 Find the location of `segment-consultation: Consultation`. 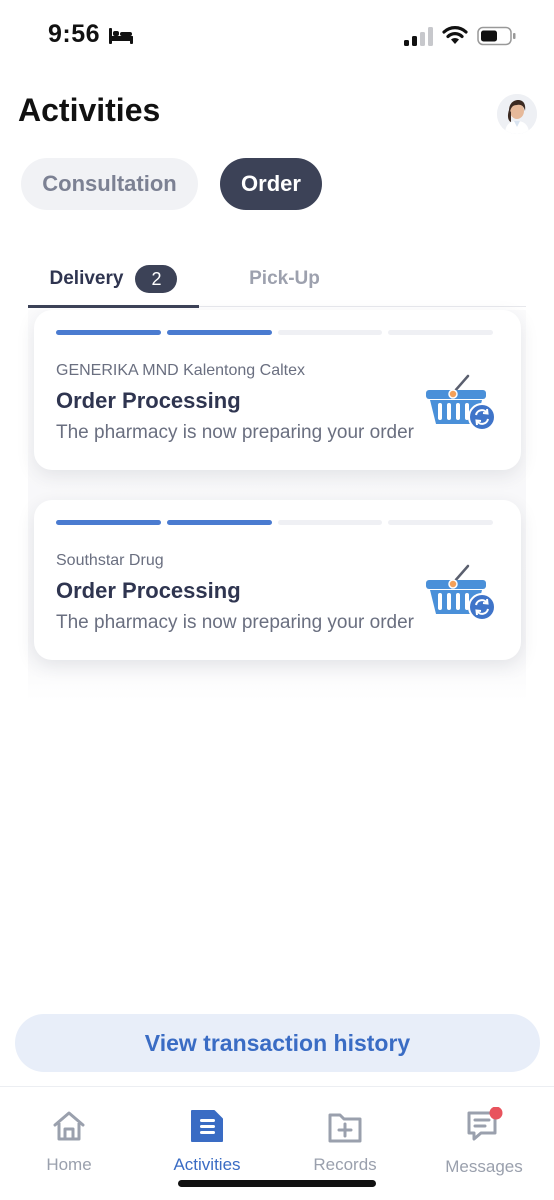

segment-consultation: Consultation is located at coordinates (109, 184).